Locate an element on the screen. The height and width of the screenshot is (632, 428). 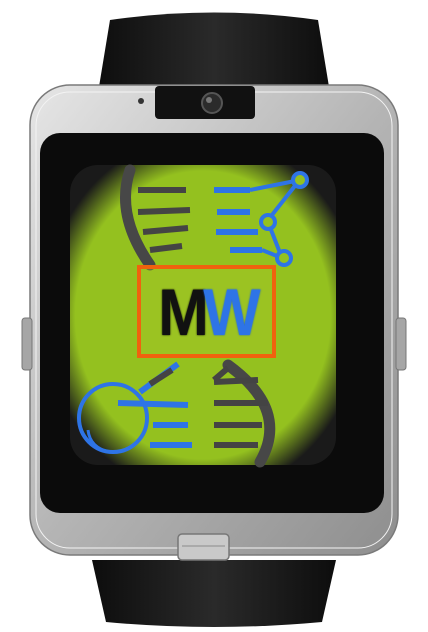
side-button-right is located at coordinates (401, 344).